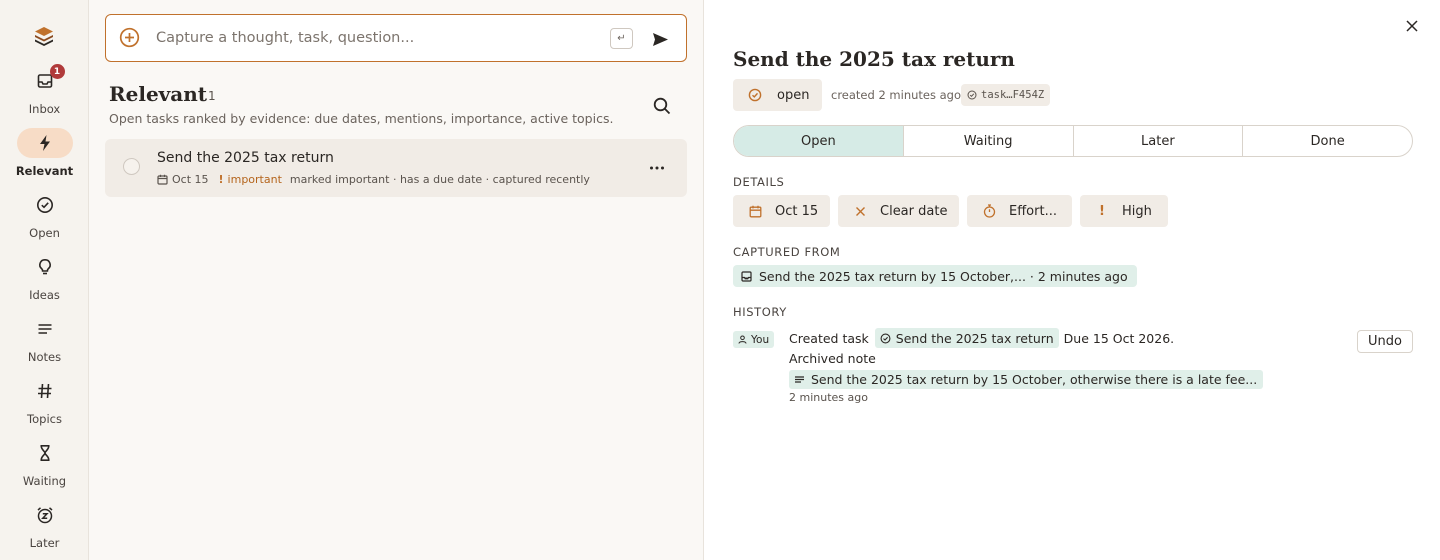 The height and width of the screenshot is (560, 1440). I want to click on history-action: Created task, so click(829, 338).